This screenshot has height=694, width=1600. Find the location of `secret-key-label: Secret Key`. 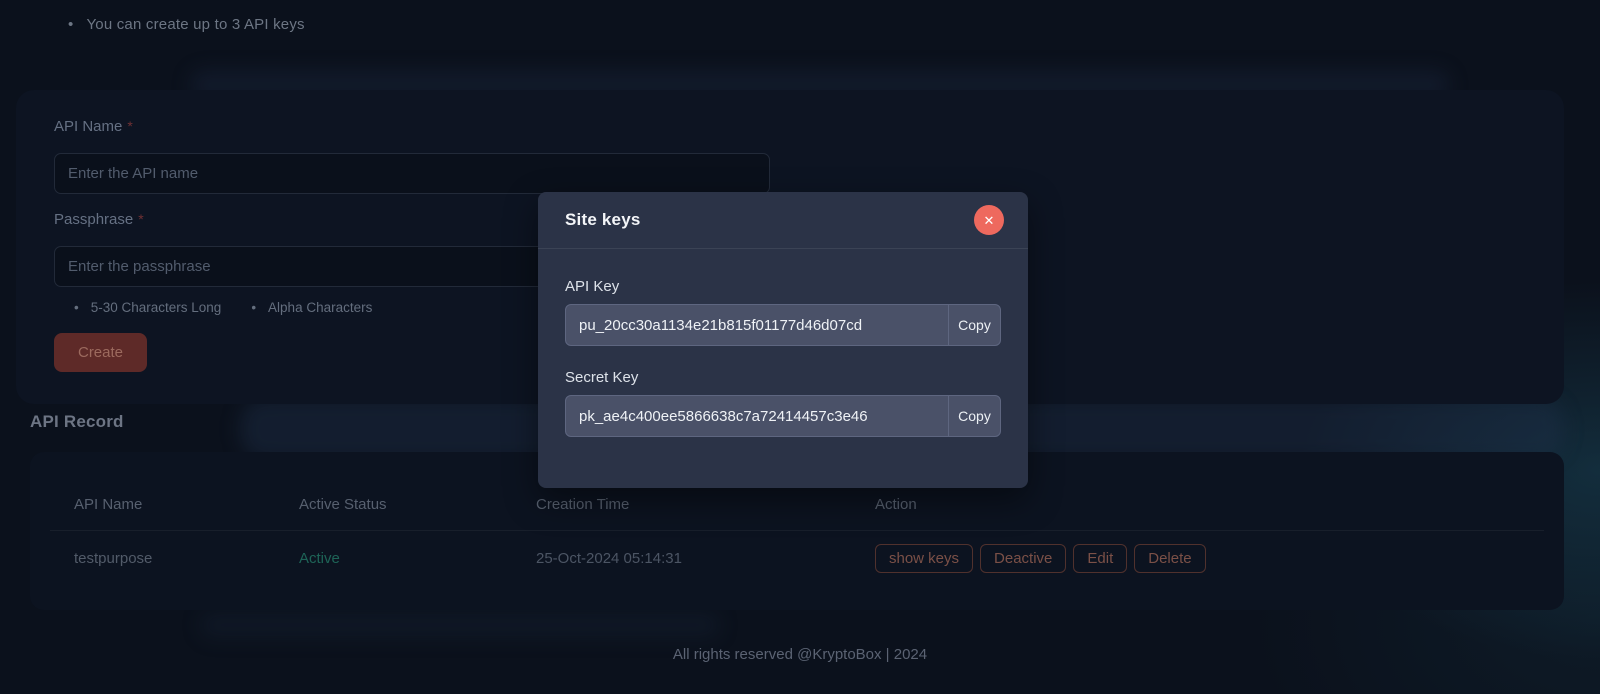

secret-key-label: Secret Key is located at coordinates (602, 377).